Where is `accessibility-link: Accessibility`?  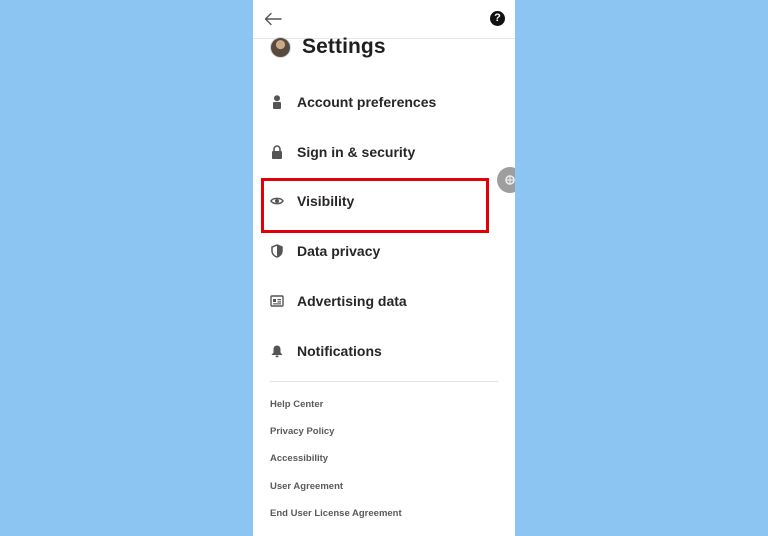 accessibility-link: Accessibility is located at coordinates (299, 458).